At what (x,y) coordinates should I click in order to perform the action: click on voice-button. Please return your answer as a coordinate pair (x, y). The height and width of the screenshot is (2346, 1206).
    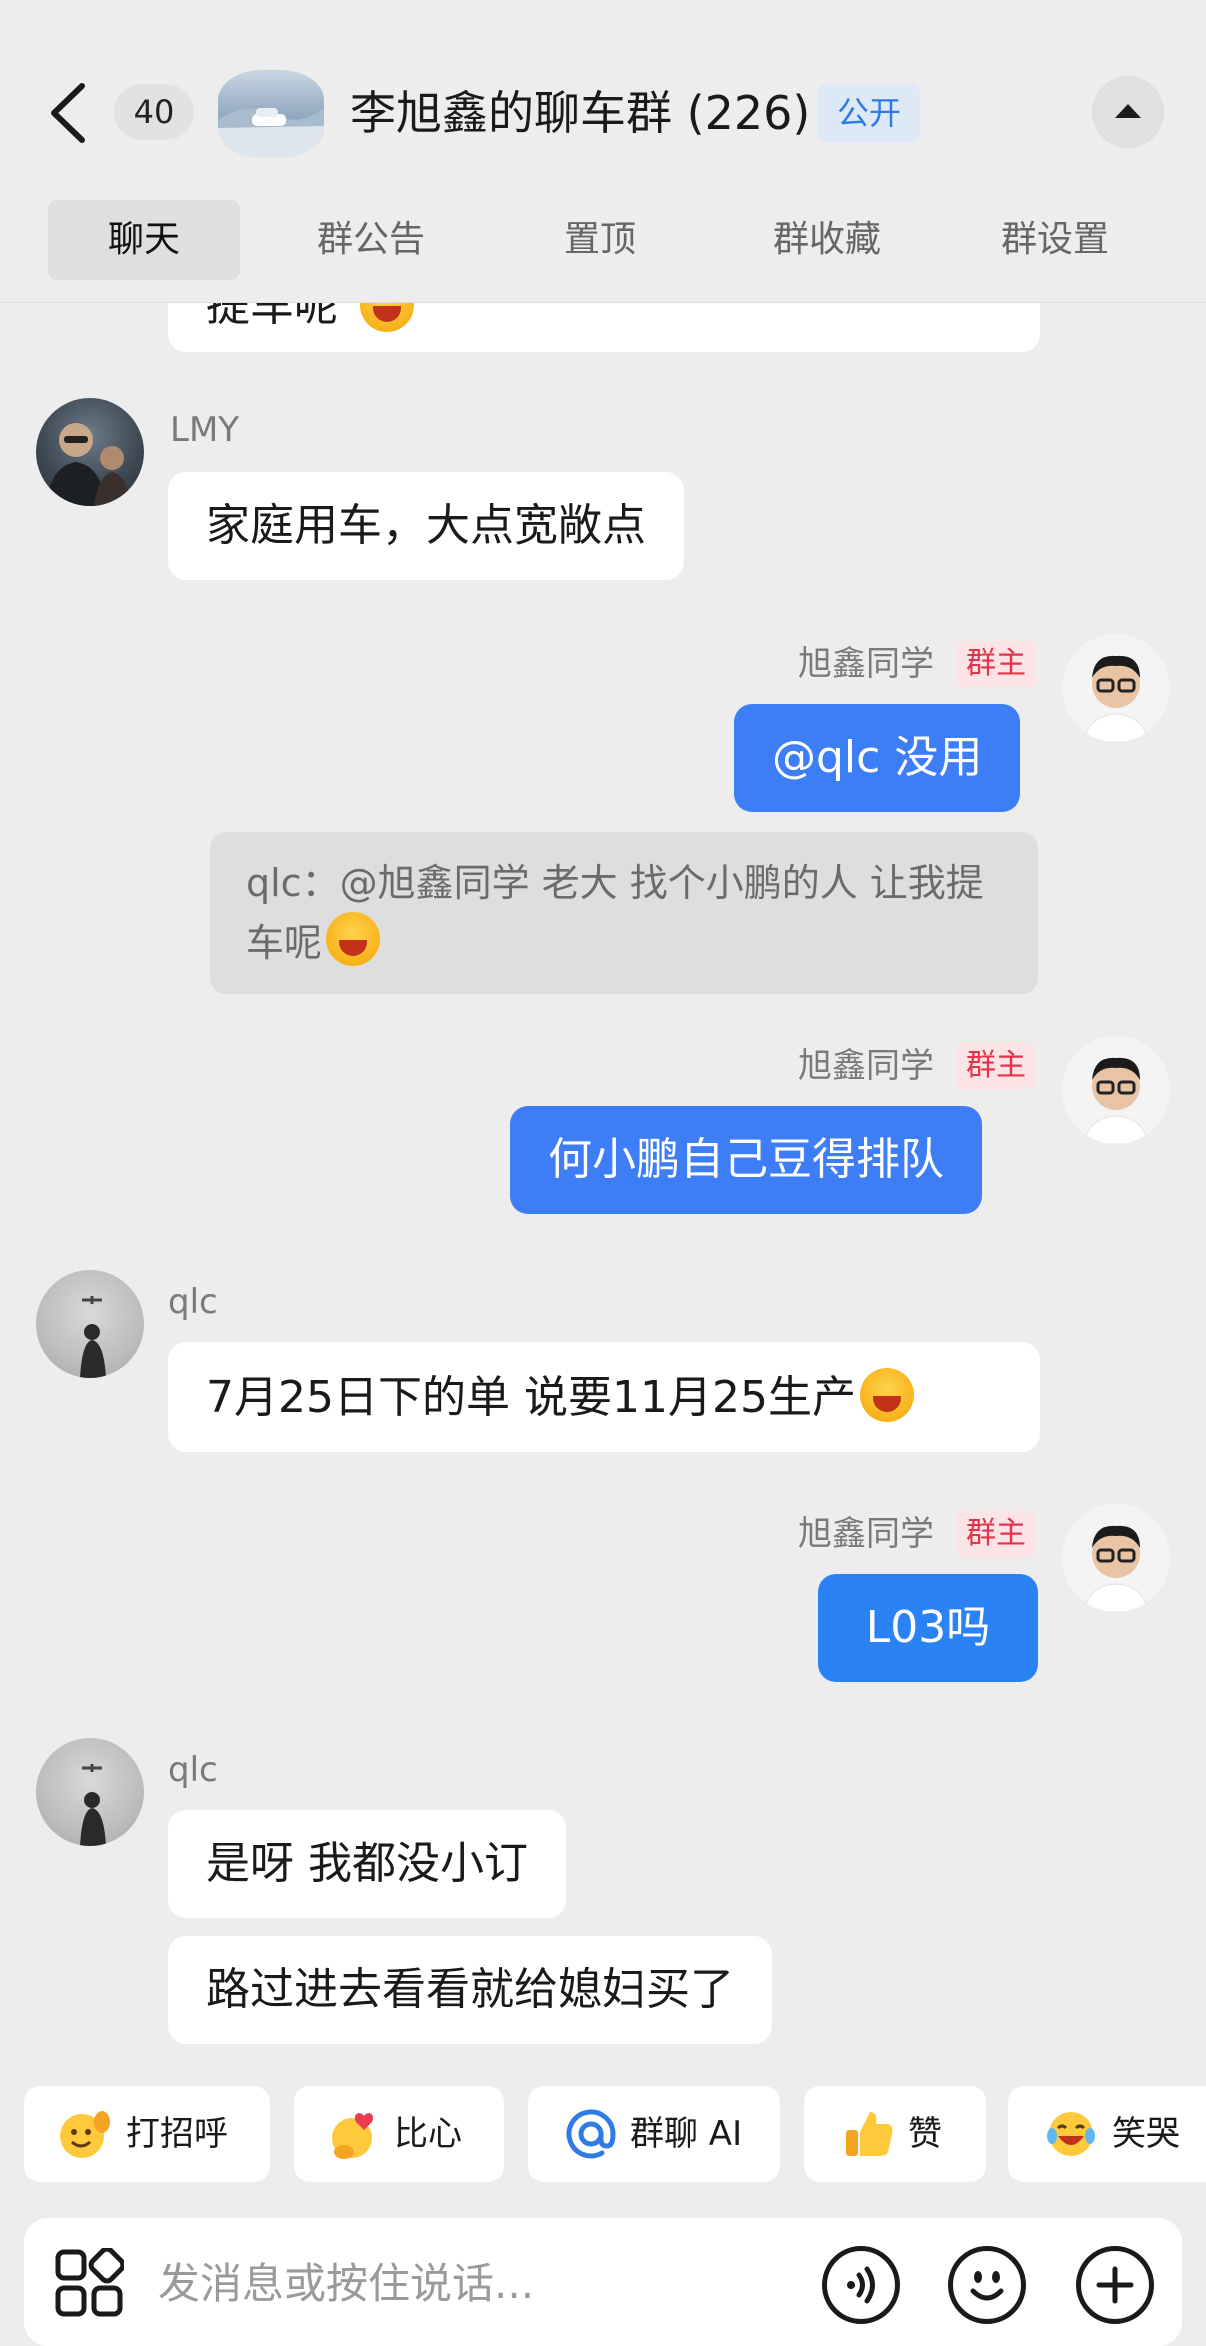
    Looking at the image, I should click on (861, 2285).